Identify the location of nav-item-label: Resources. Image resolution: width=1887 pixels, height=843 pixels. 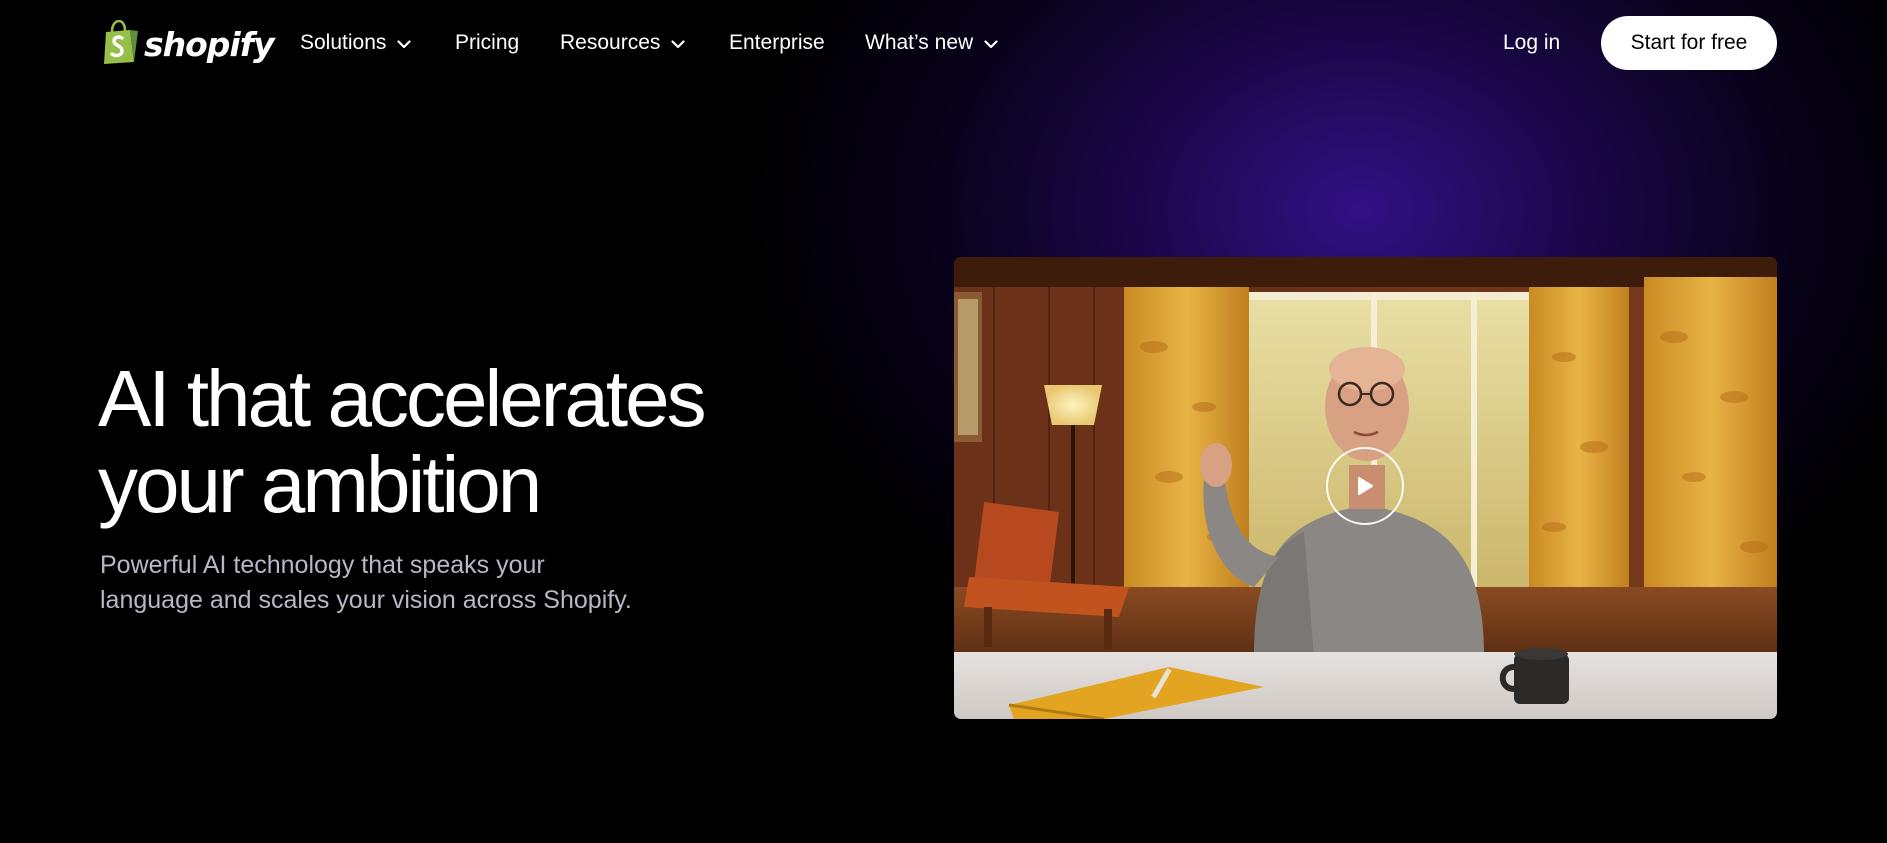
(610, 42).